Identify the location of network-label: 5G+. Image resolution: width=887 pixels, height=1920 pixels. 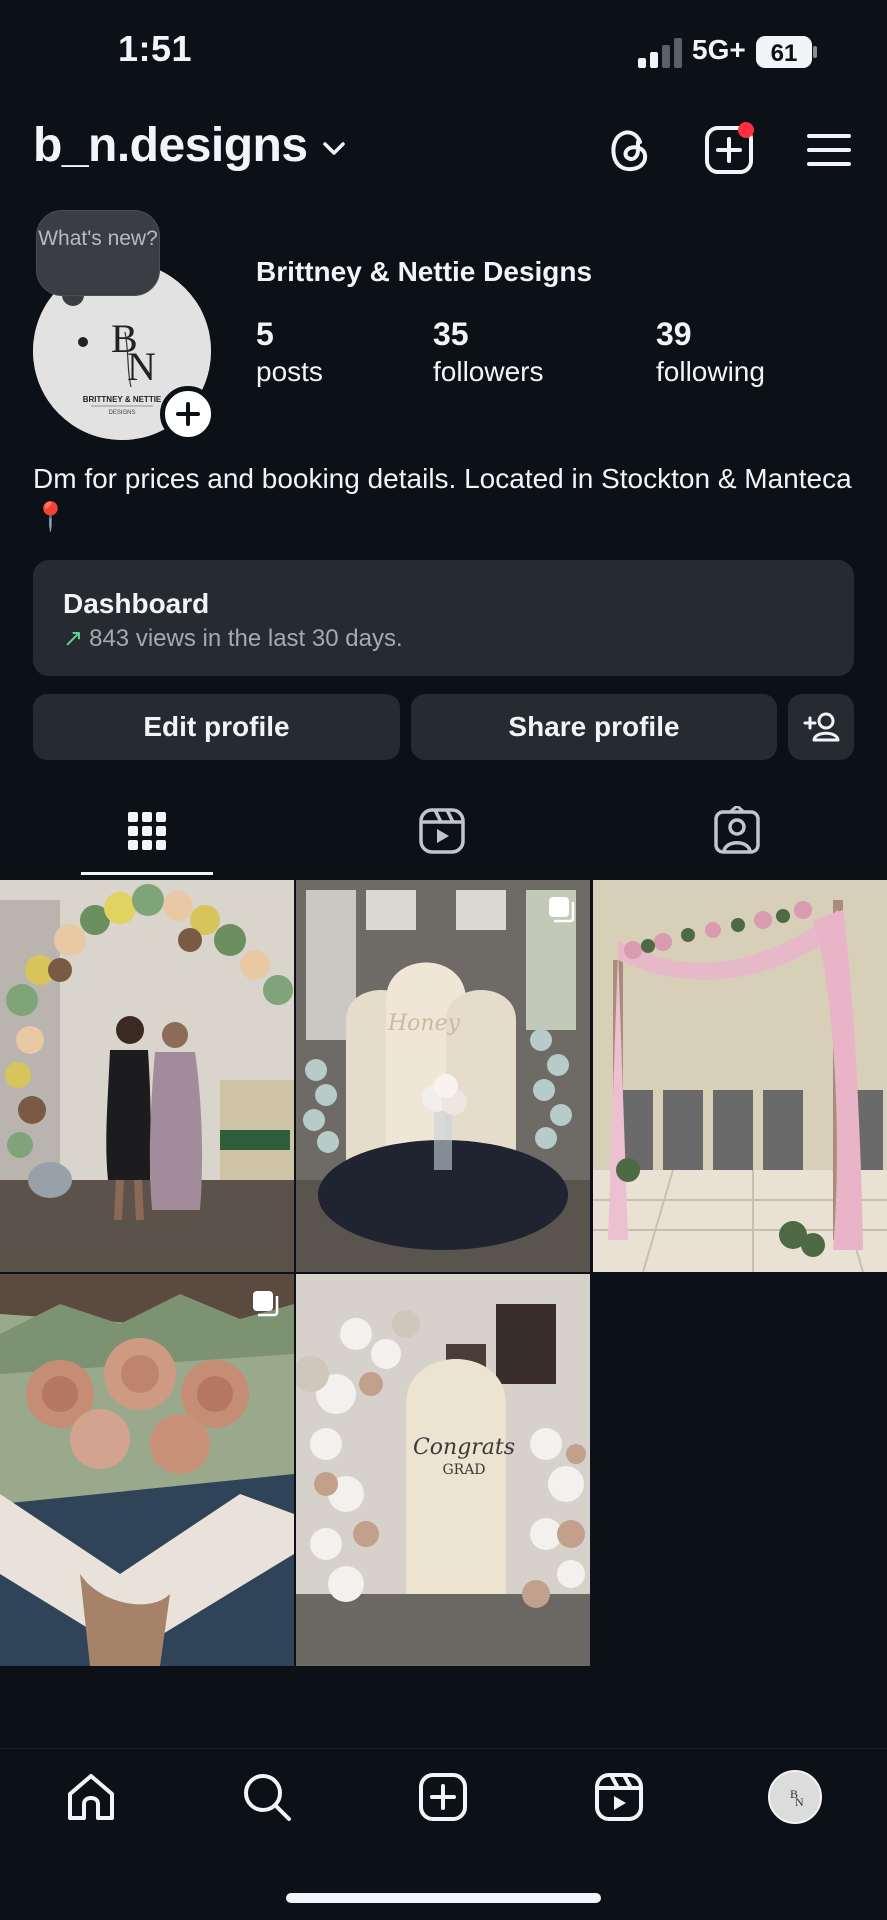
(719, 49).